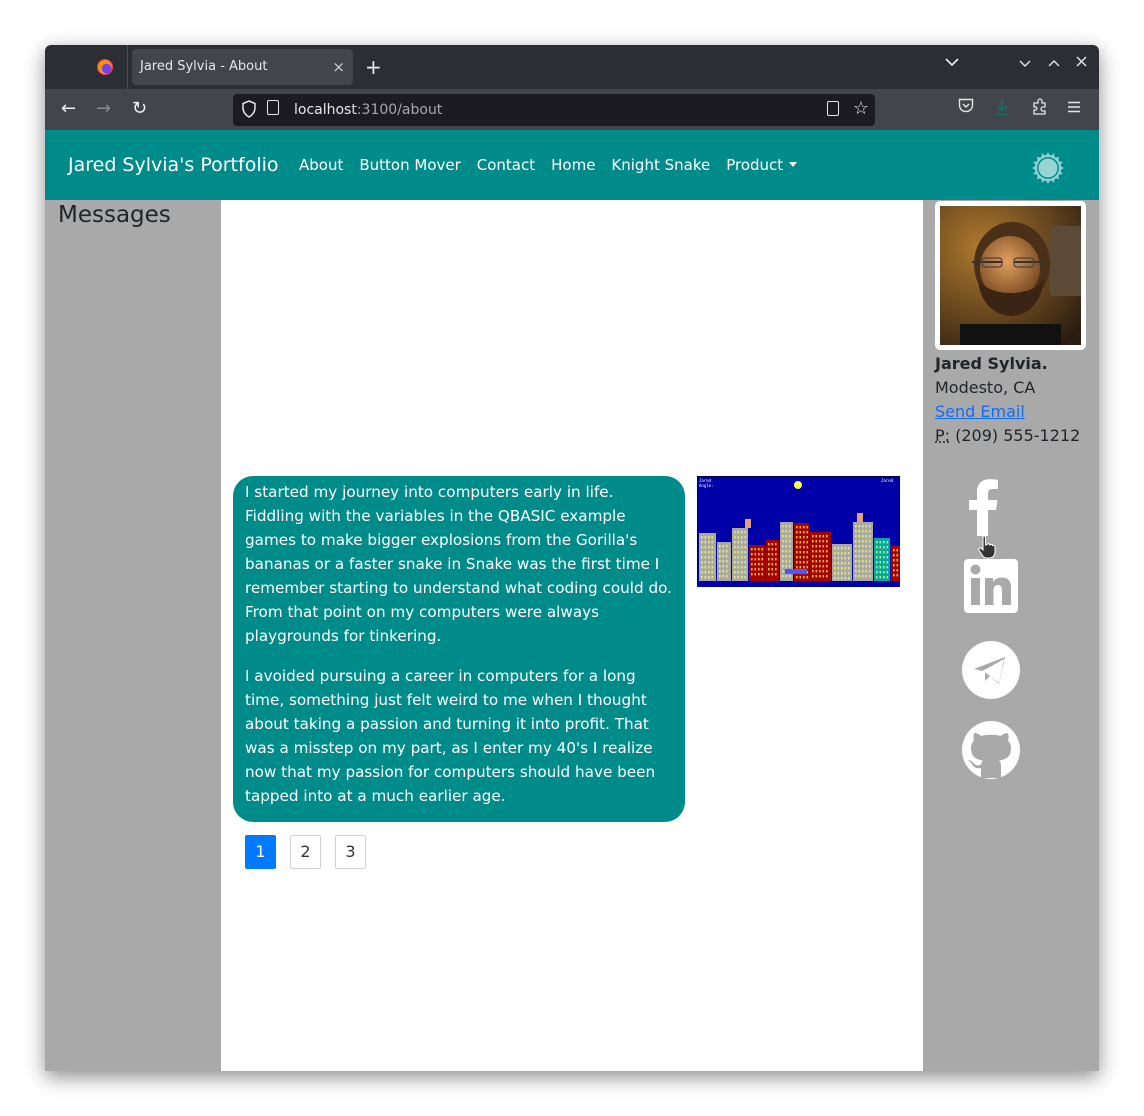 The image size is (1144, 1116). I want to click on minimize-button, so click(1025, 63).